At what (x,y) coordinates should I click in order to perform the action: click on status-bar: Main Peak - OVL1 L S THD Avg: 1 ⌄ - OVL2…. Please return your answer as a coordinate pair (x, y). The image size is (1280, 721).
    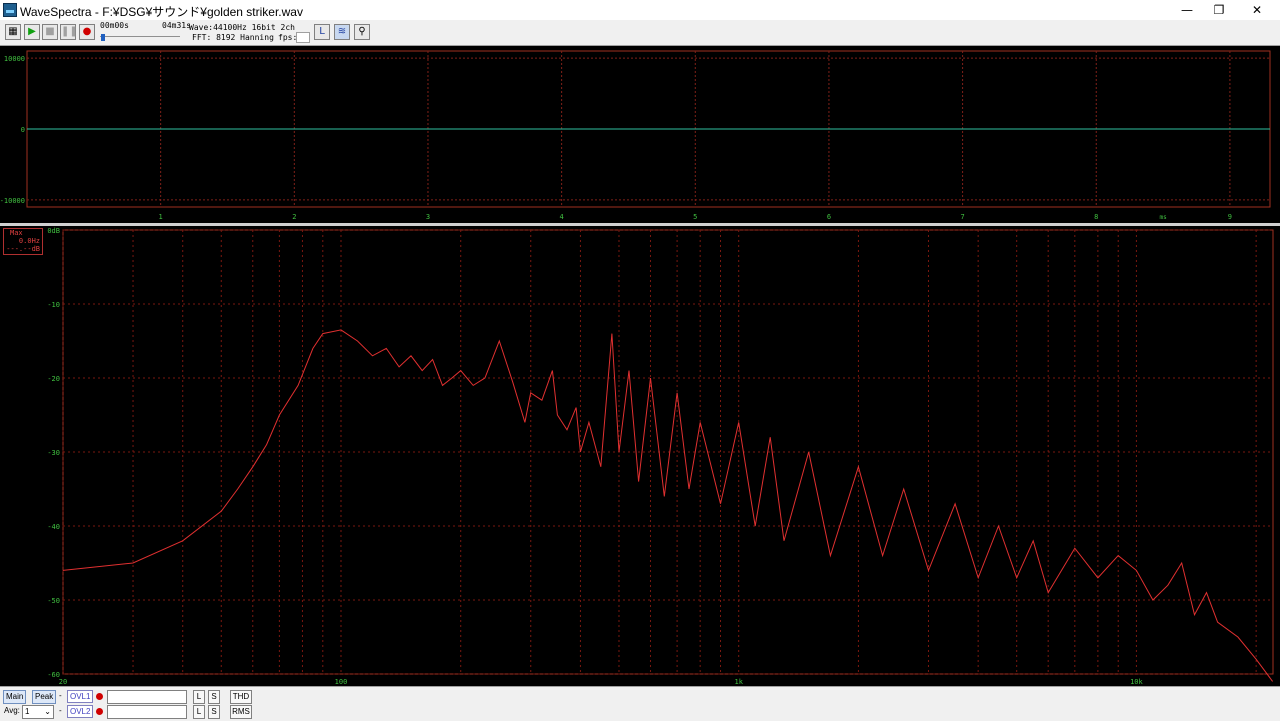
    Looking at the image, I should click on (640, 703).